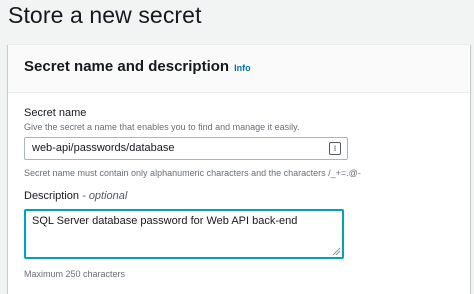 The image size is (474, 294). What do you see at coordinates (247, 196) in the screenshot?
I see `description-label: Description - optional` at bounding box center [247, 196].